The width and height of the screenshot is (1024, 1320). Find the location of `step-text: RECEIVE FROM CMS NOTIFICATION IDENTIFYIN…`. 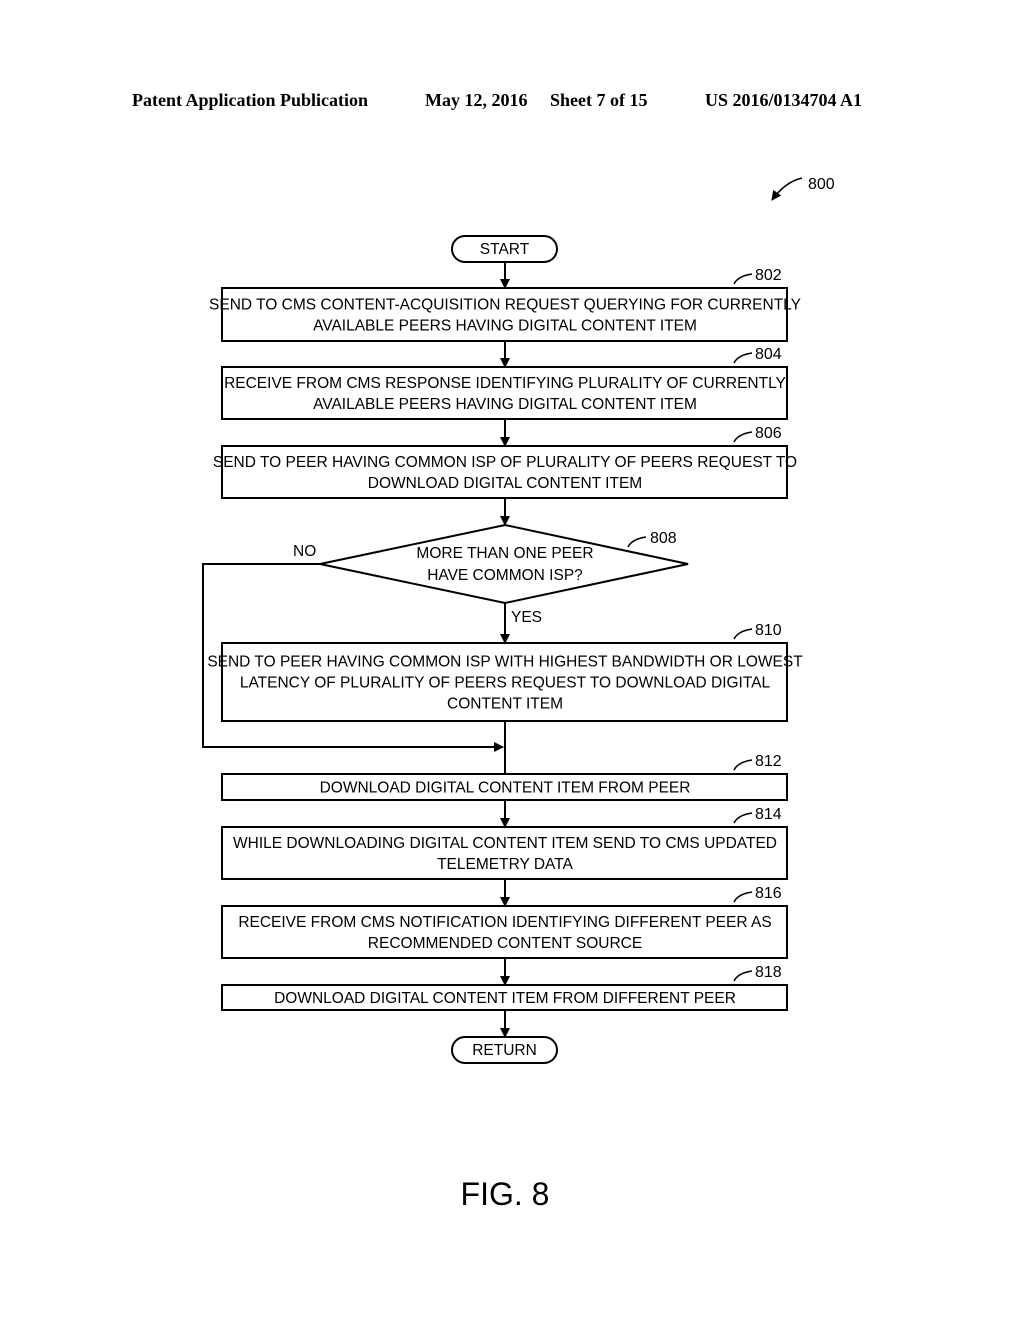

step-text: RECEIVE FROM CMS NOTIFICATION IDENTIFYIN… is located at coordinates (504, 922).